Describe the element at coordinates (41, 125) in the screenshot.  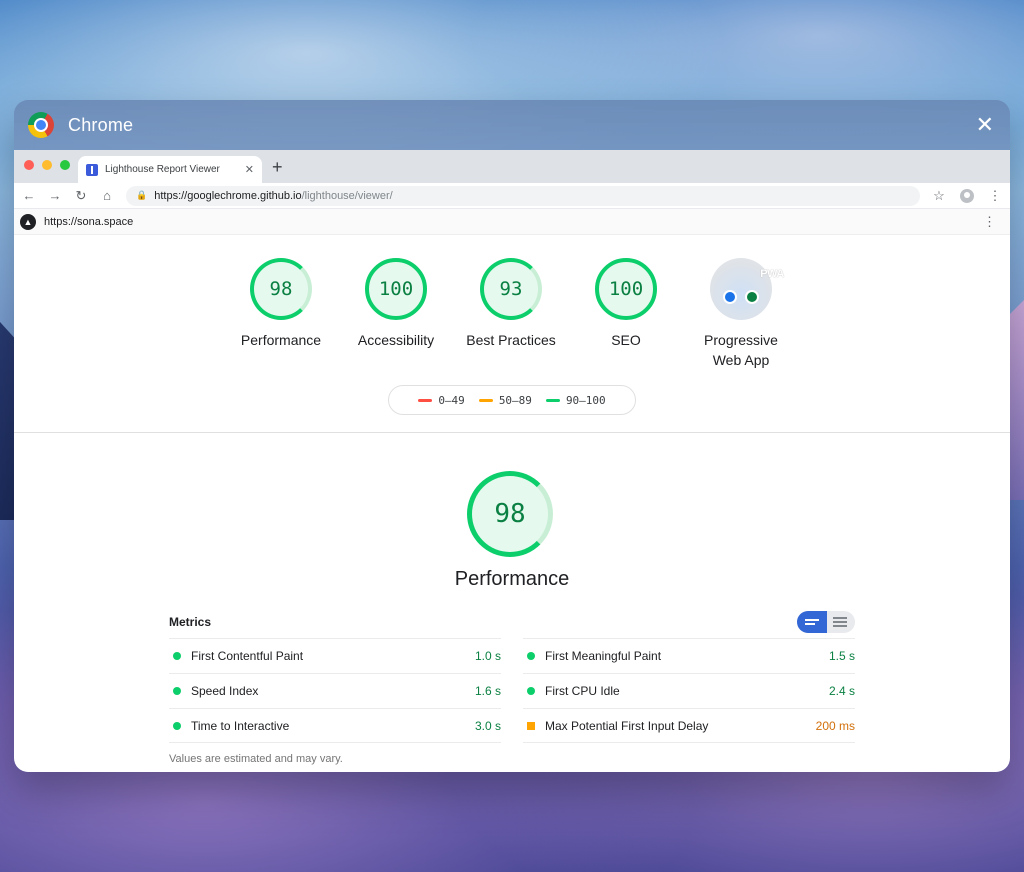
I see `chrome-logo-icon` at that location.